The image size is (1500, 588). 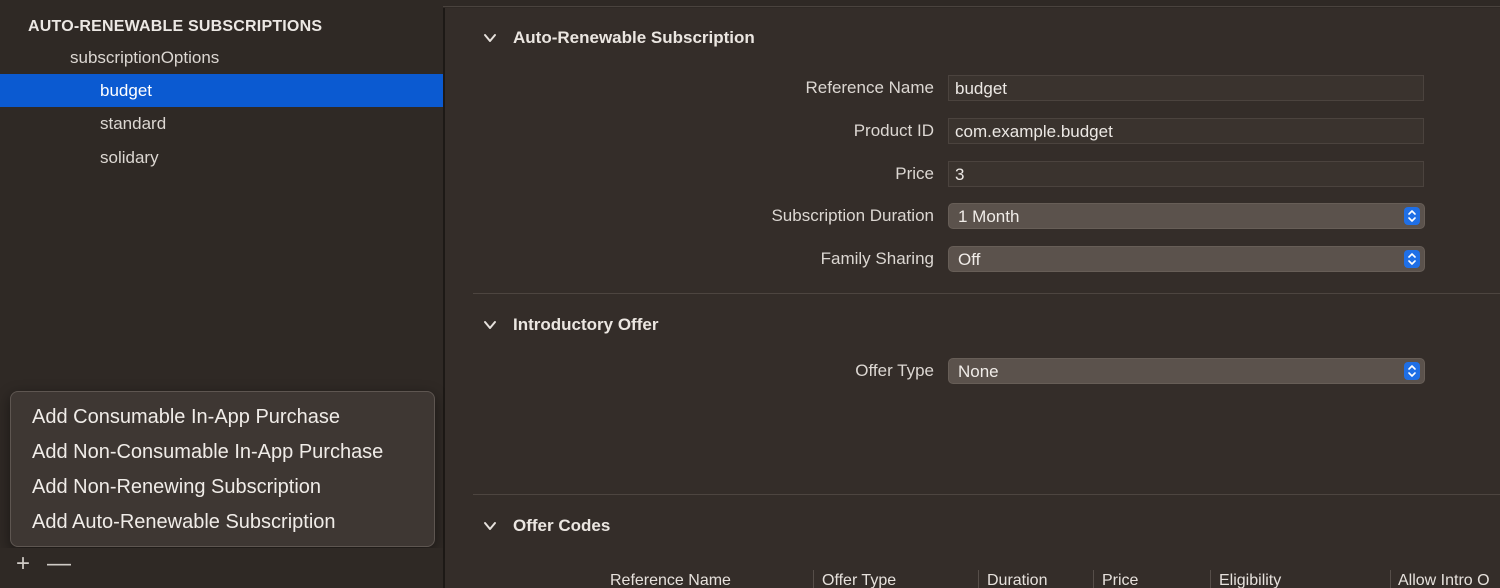 I want to click on sidebar-group-header: AUTO-RENEWABLE SUBSCRIPTIONS, so click(x=175, y=26).